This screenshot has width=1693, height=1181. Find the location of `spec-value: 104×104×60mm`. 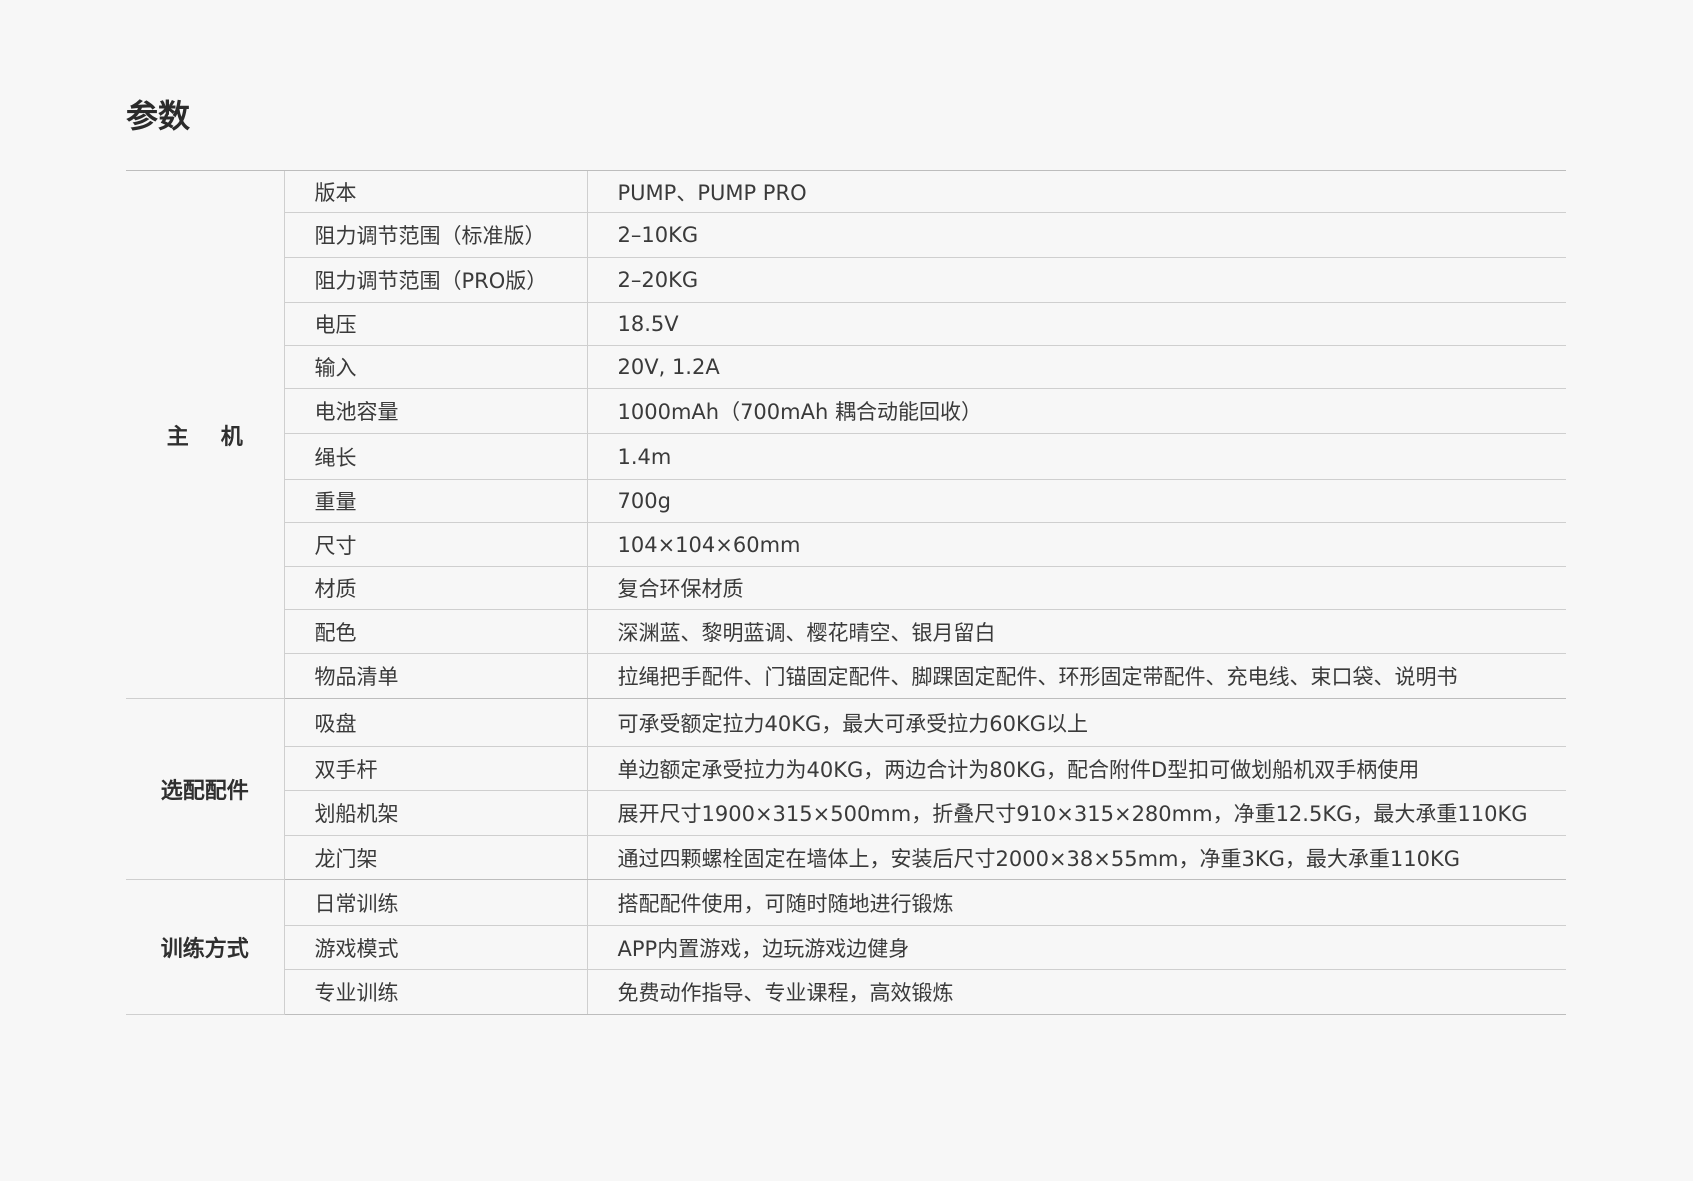

spec-value: 104×104×60mm is located at coordinates (1076, 544).